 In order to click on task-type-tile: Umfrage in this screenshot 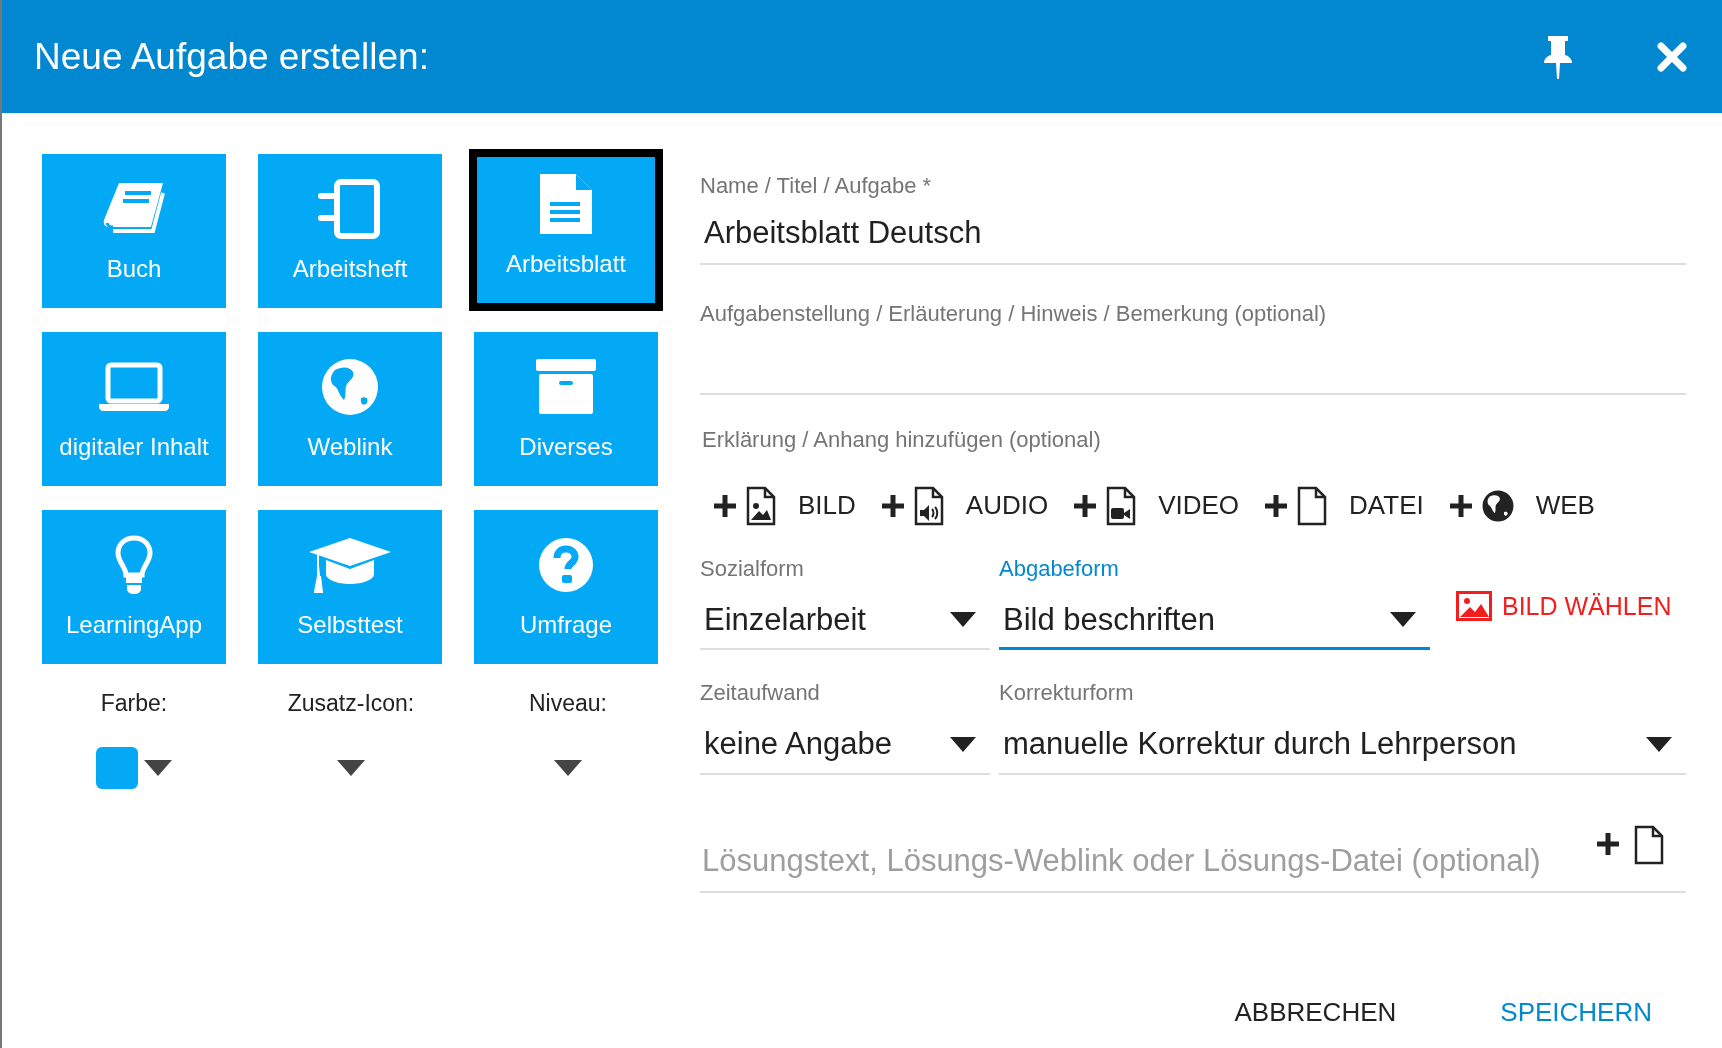, I will do `click(566, 587)`.